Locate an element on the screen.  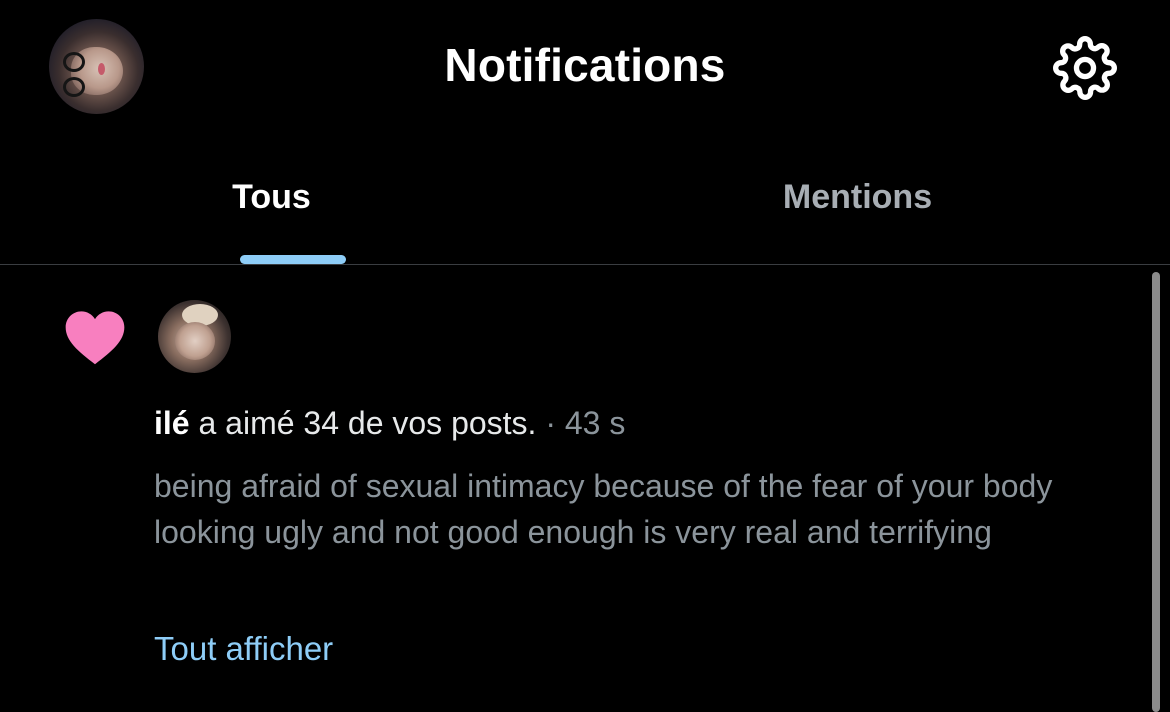
liker-avatar is located at coordinates (194, 336).